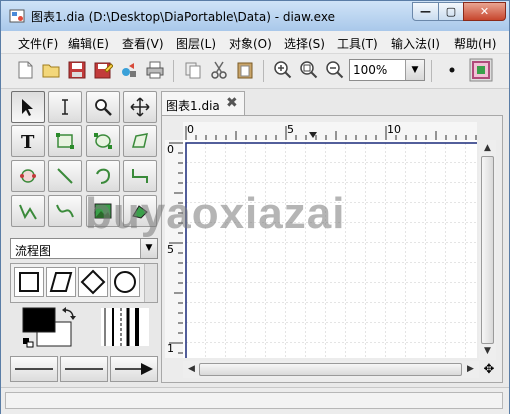  I want to click on vertical-scrollbar: ▲ ▼, so click(487, 250).